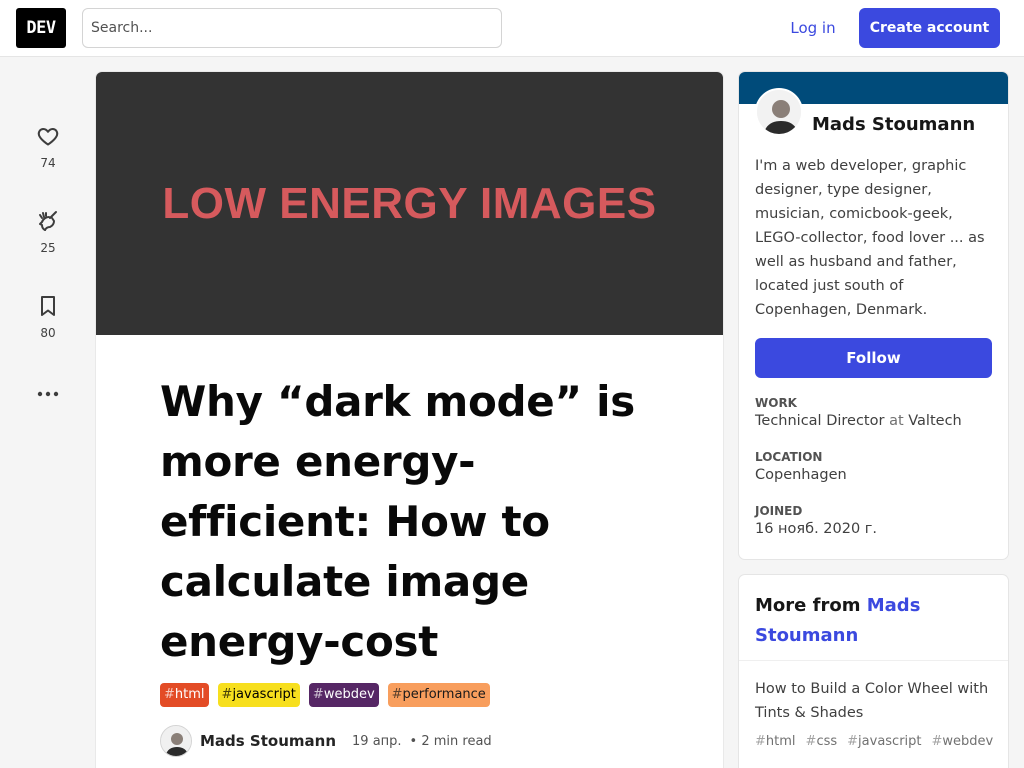  Describe the element at coordinates (292, 28) in the screenshot. I see `search-input` at that location.